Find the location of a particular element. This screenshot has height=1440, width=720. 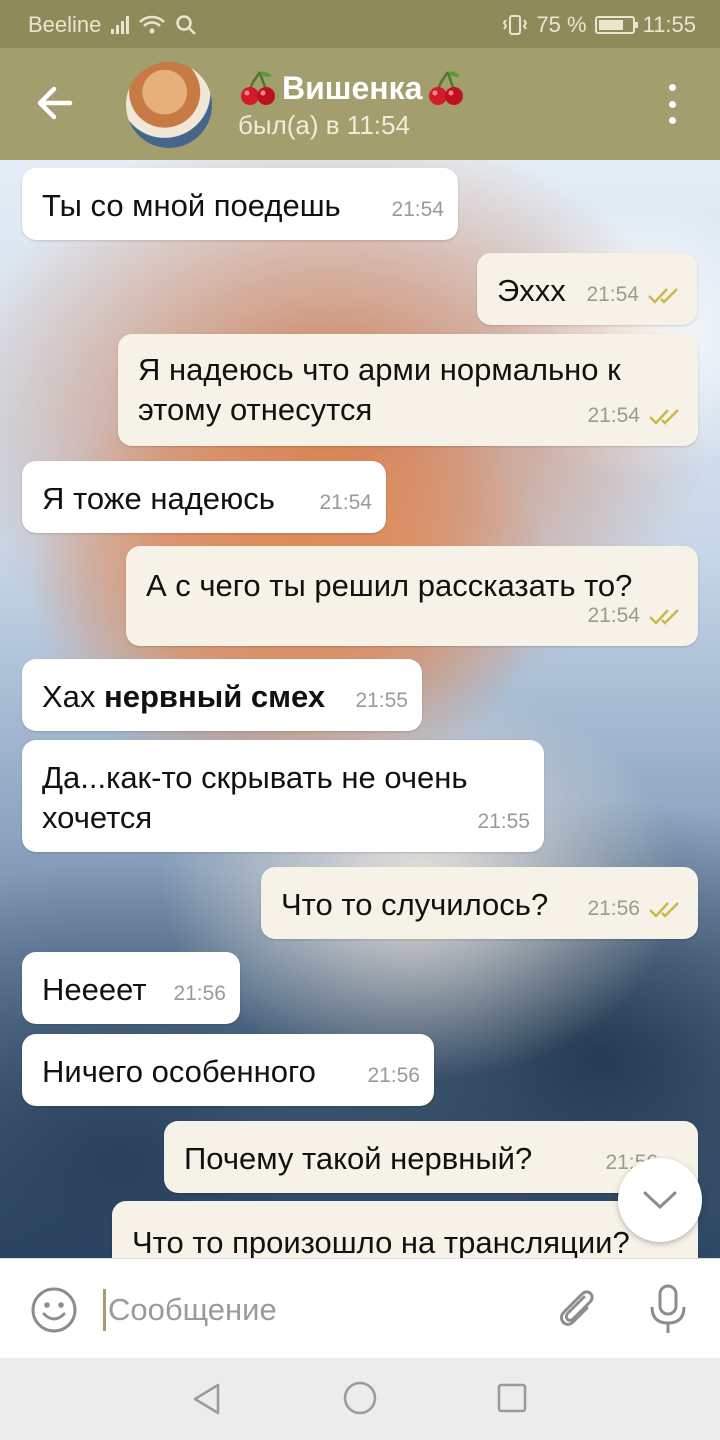

clock: 11:55 is located at coordinates (669, 24).